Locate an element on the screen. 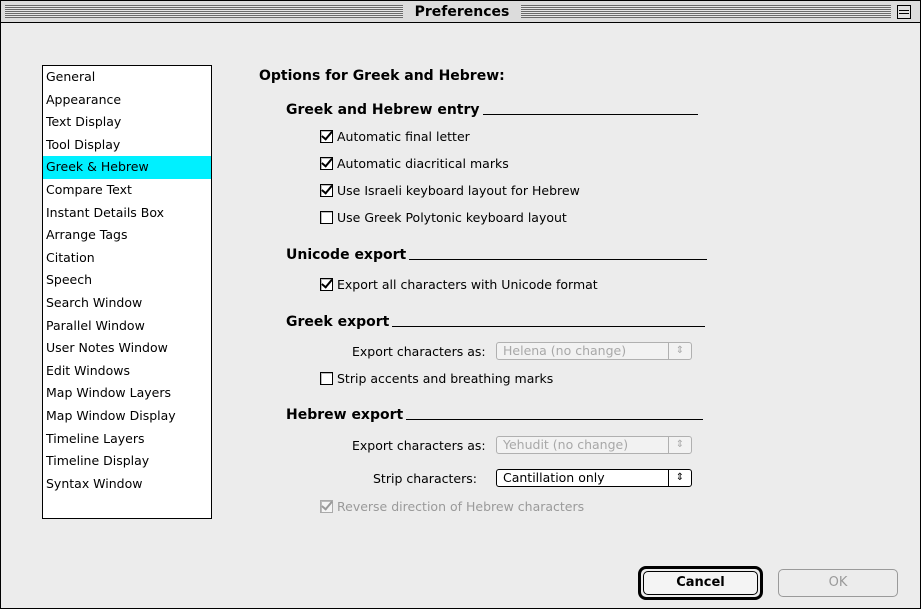  polytonic-layout-label: Use Greek Polytonic keyboard layout is located at coordinates (452, 217).